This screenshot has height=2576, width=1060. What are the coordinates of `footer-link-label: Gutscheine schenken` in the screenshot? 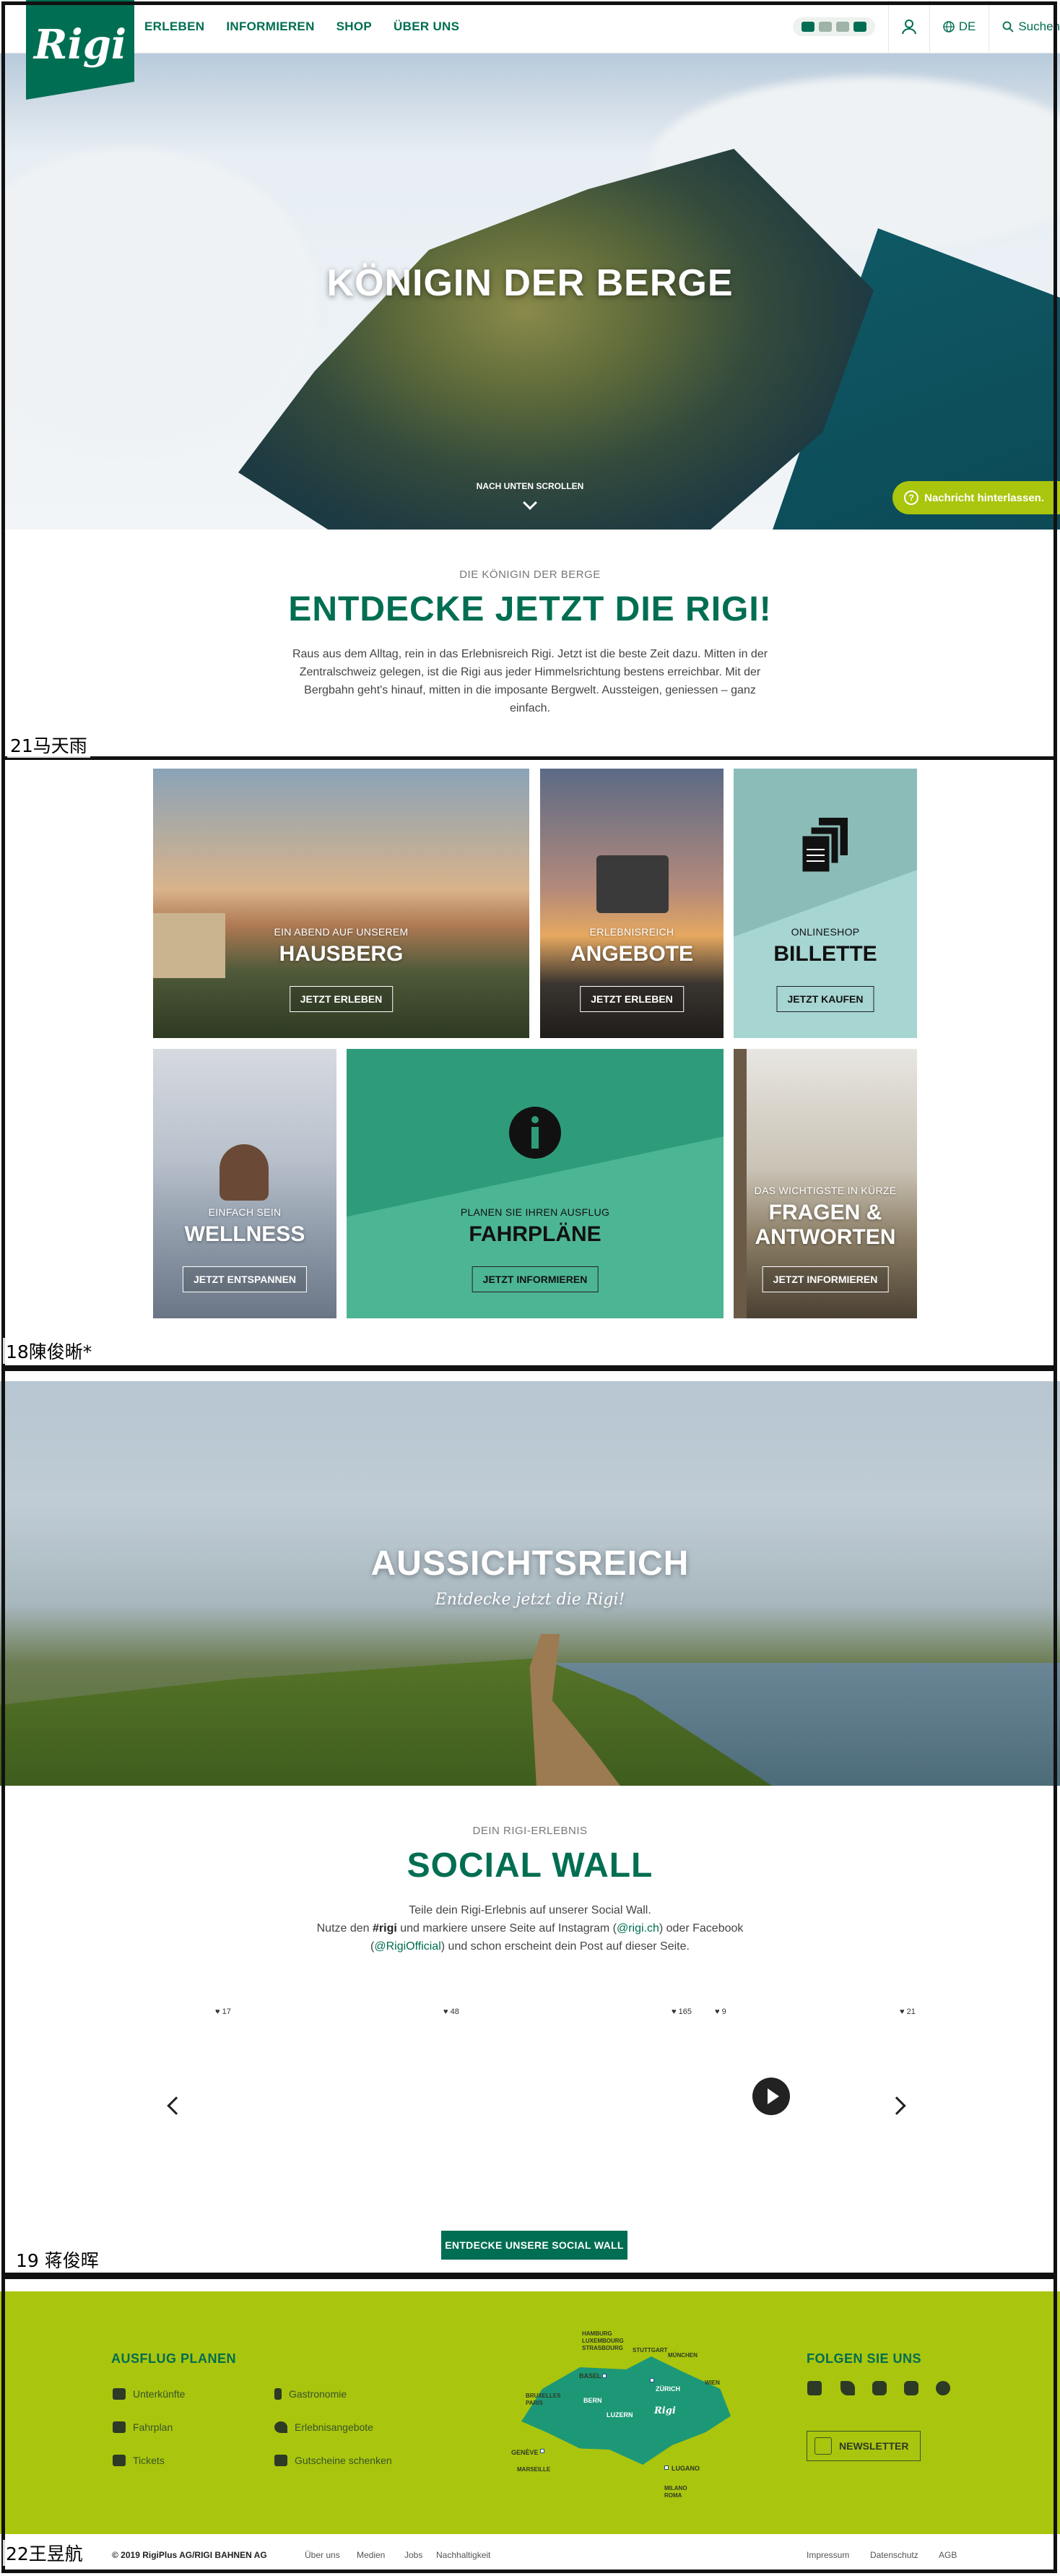 It's located at (343, 2460).